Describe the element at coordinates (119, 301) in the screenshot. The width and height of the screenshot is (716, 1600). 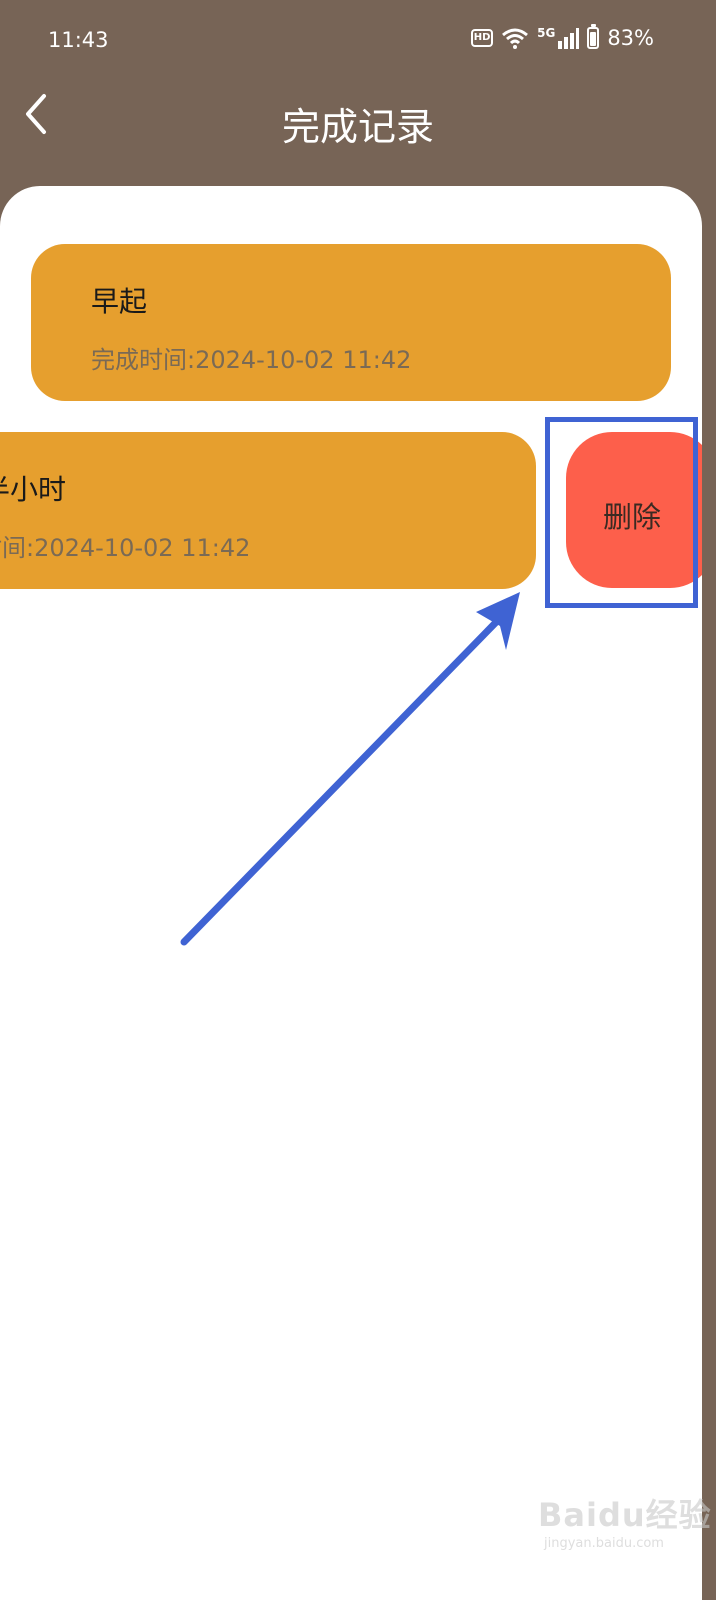
I see `record-title: 早起` at that location.